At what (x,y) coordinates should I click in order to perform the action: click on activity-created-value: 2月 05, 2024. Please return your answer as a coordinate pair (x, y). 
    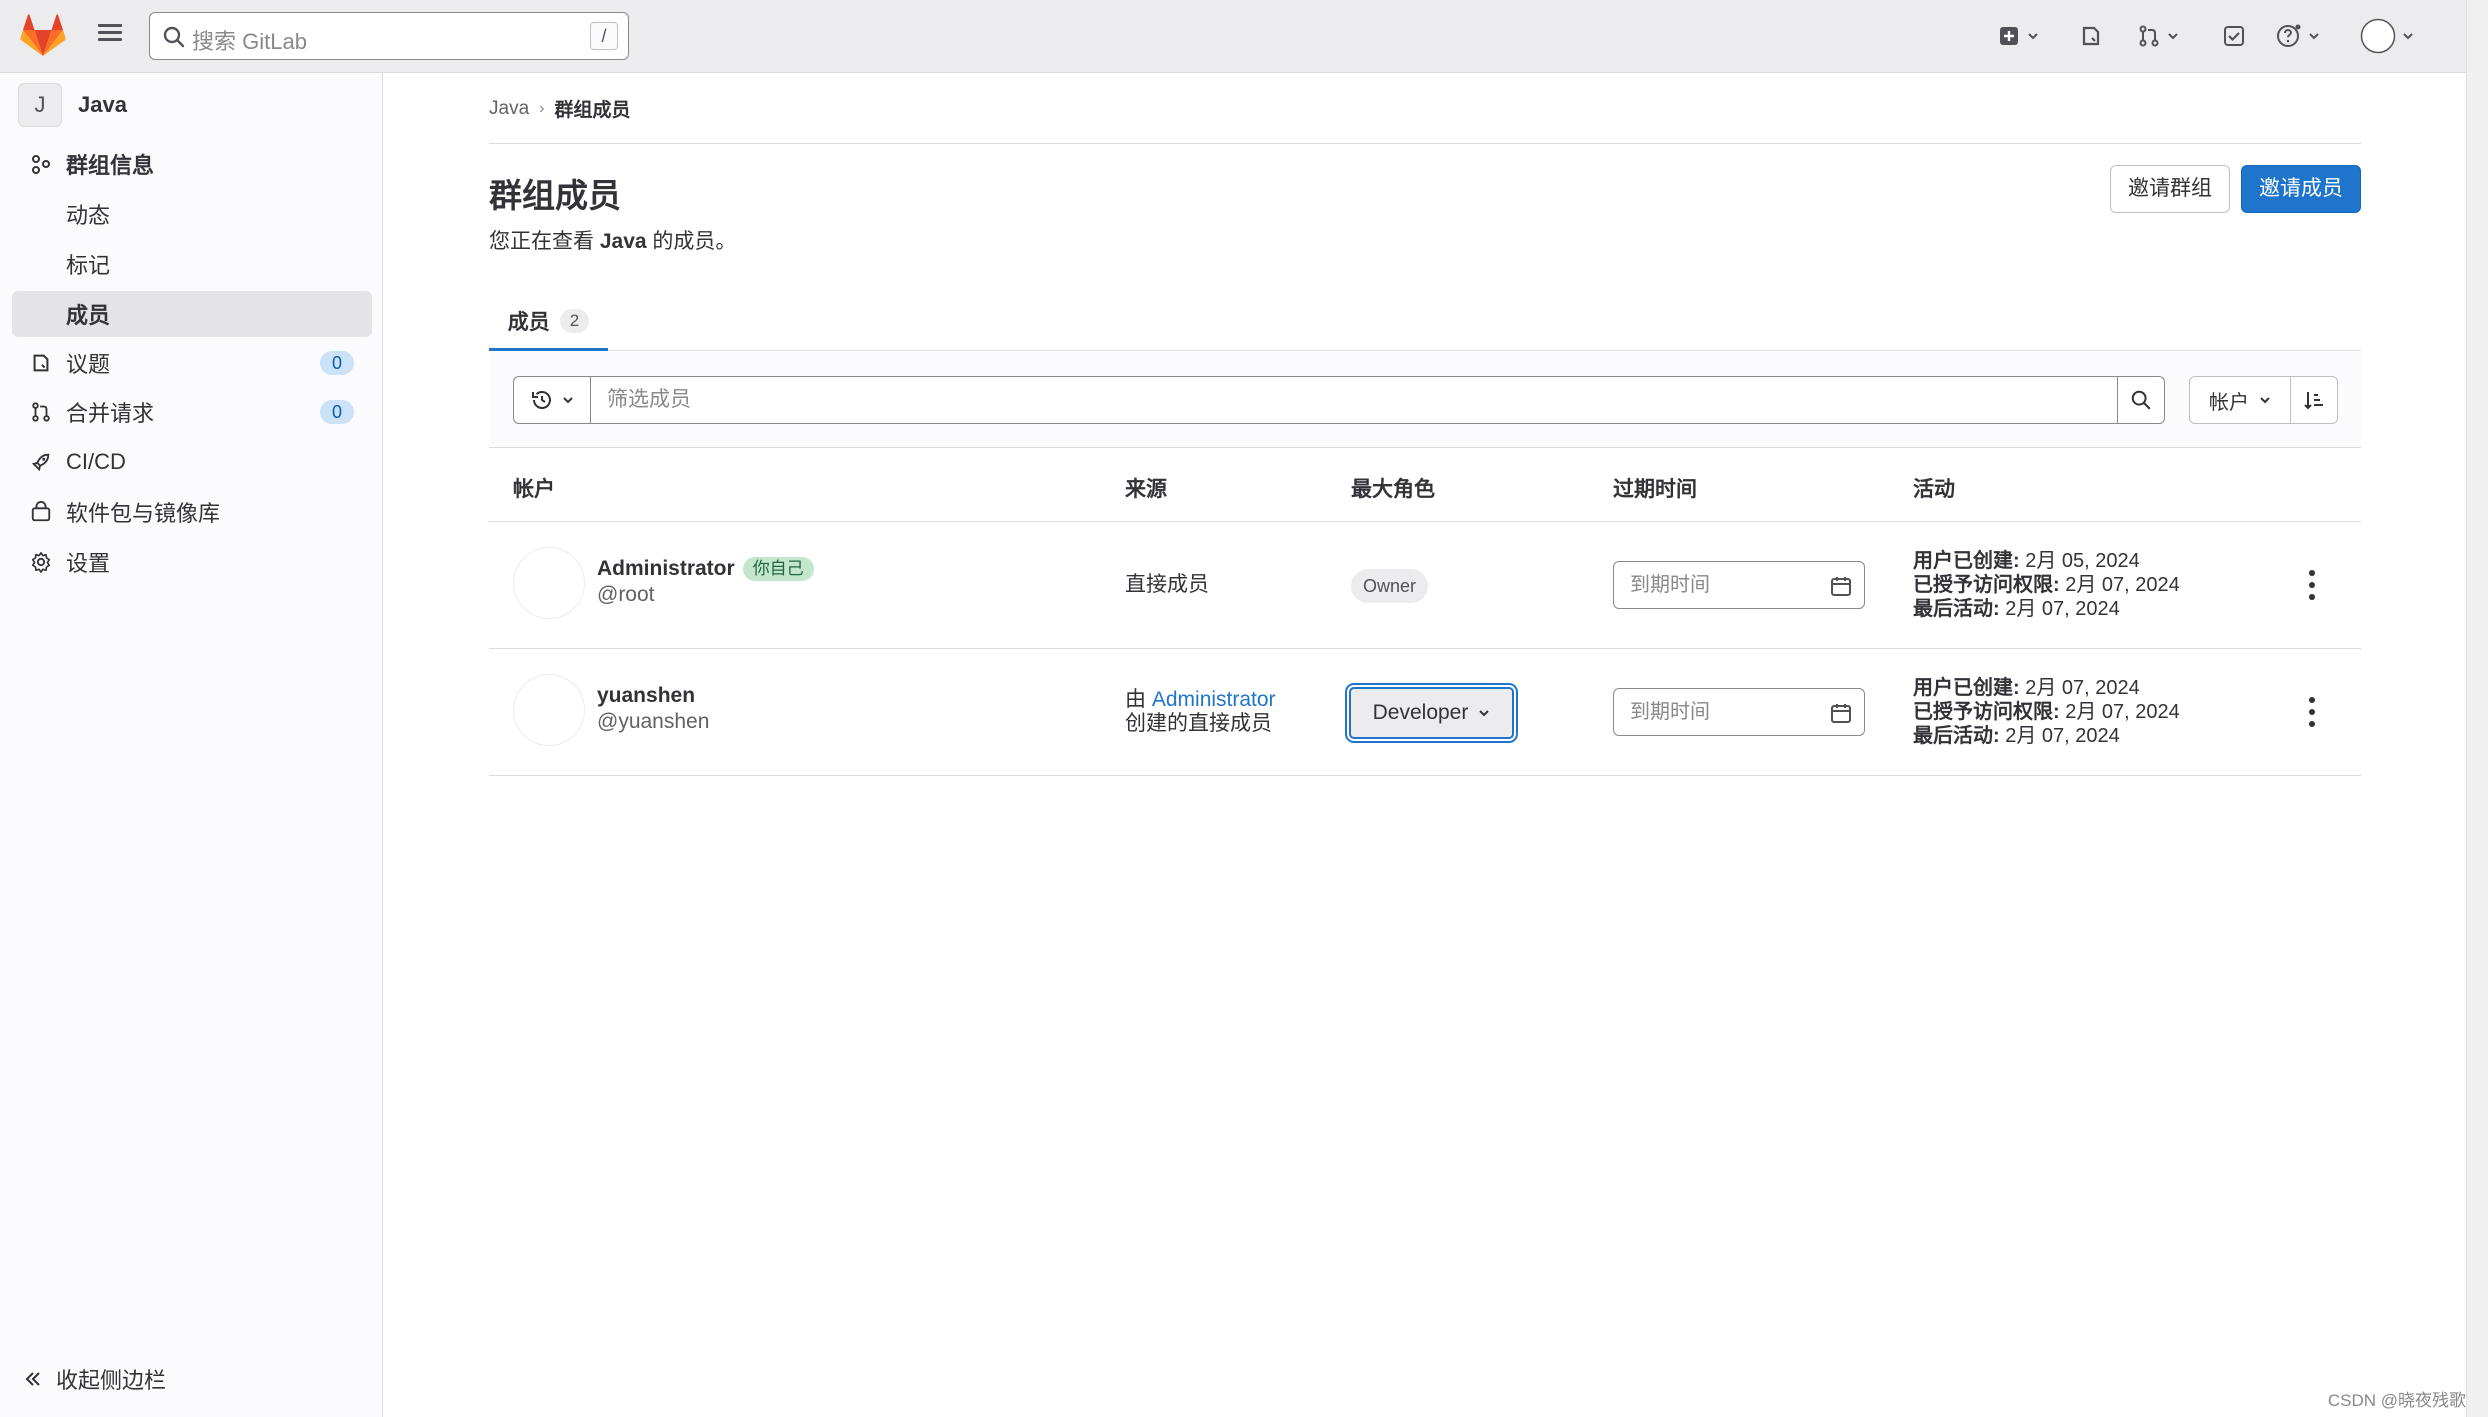
    Looking at the image, I should click on (2082, 561).